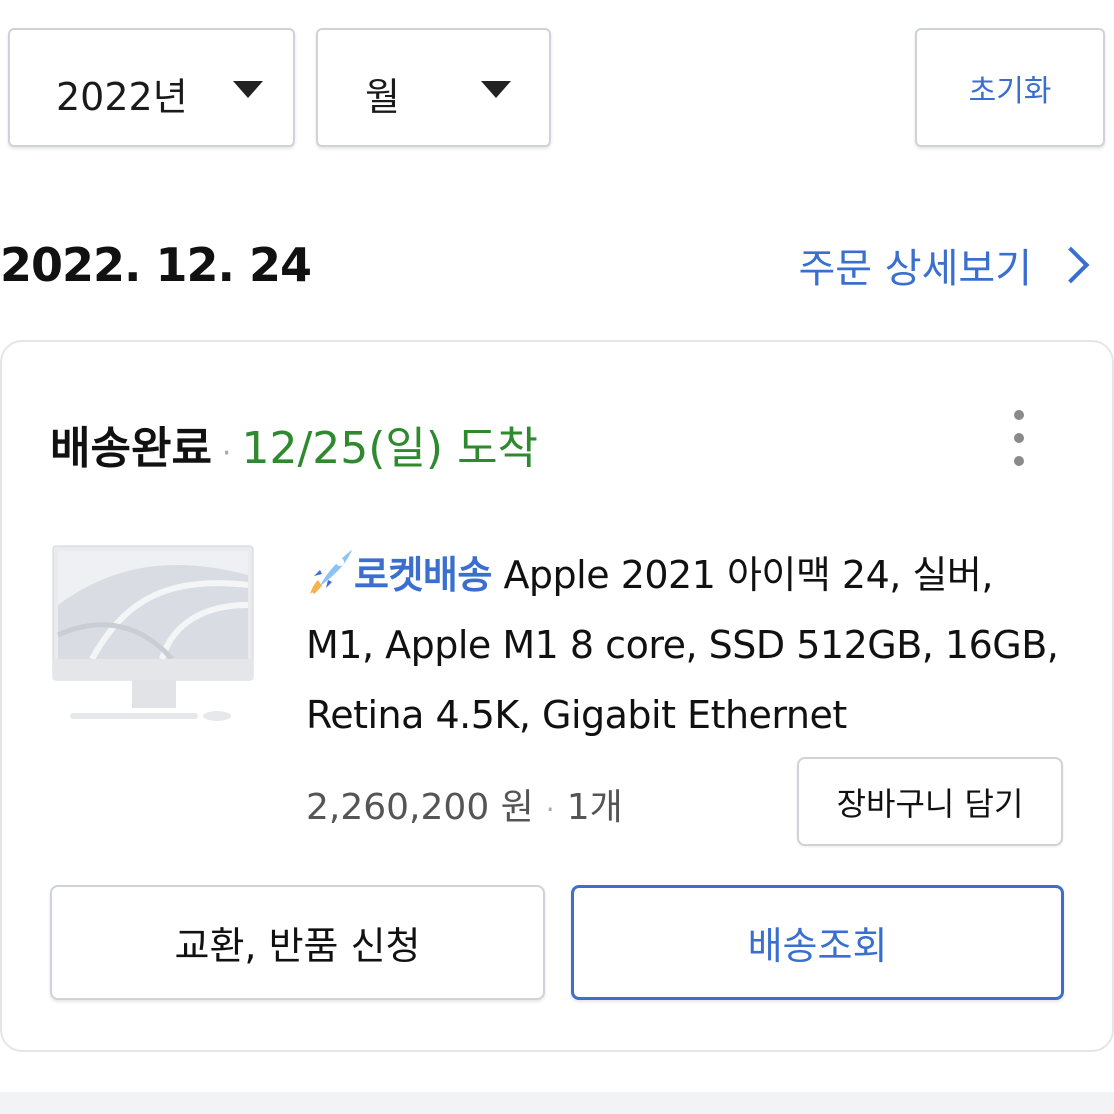 The image size is (1114, 1114). What do you see at coordinates (156, 265) in the screenshot?
I see `order-date: 2022. 12. 24` at bounding box center [156, 265].